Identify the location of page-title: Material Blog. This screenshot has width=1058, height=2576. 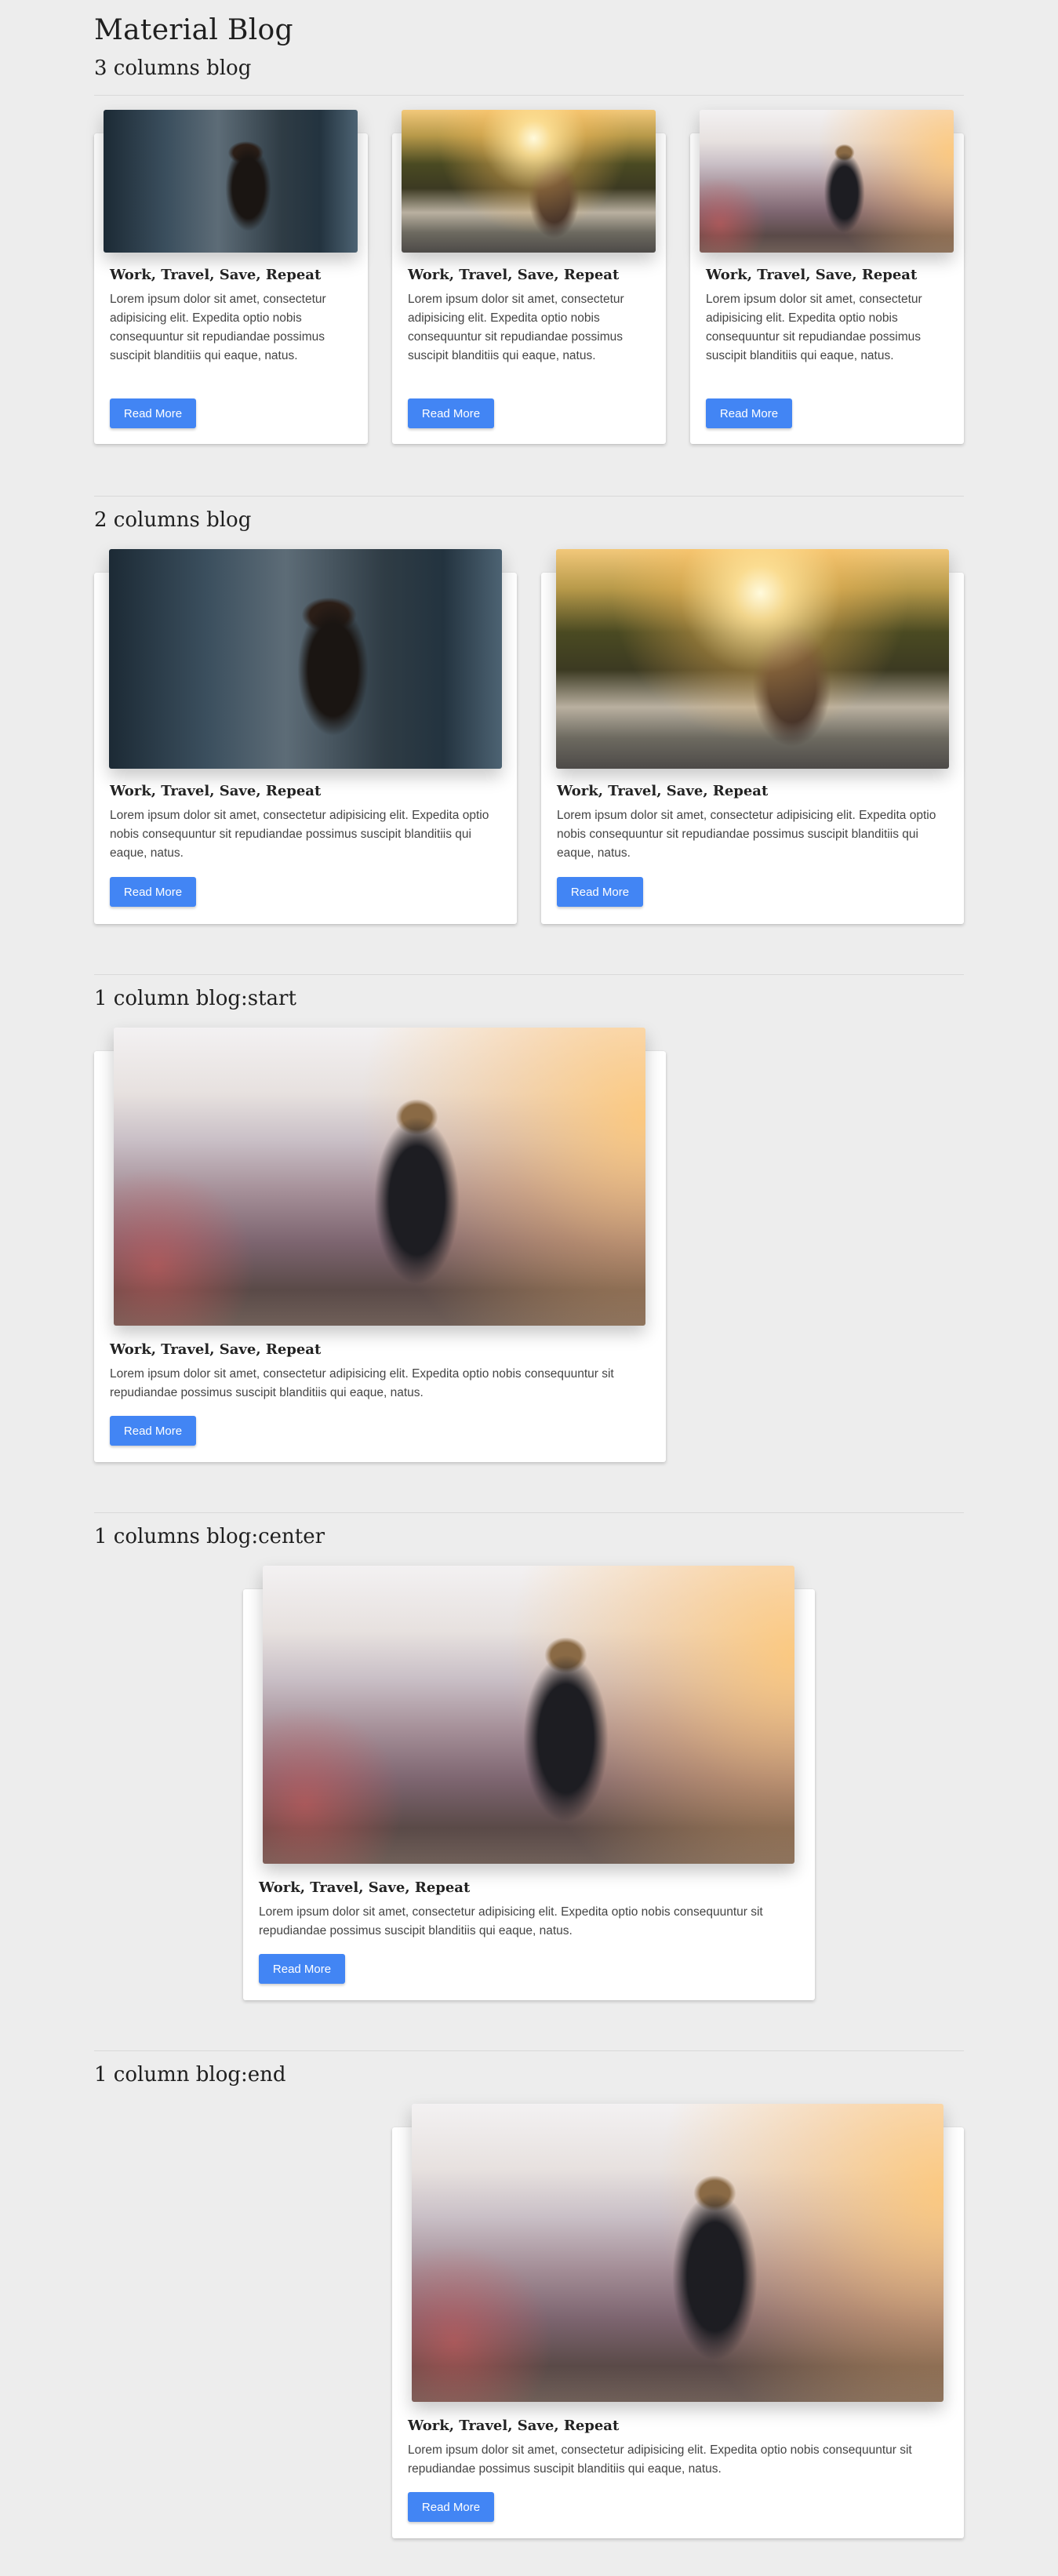
(193, 30).